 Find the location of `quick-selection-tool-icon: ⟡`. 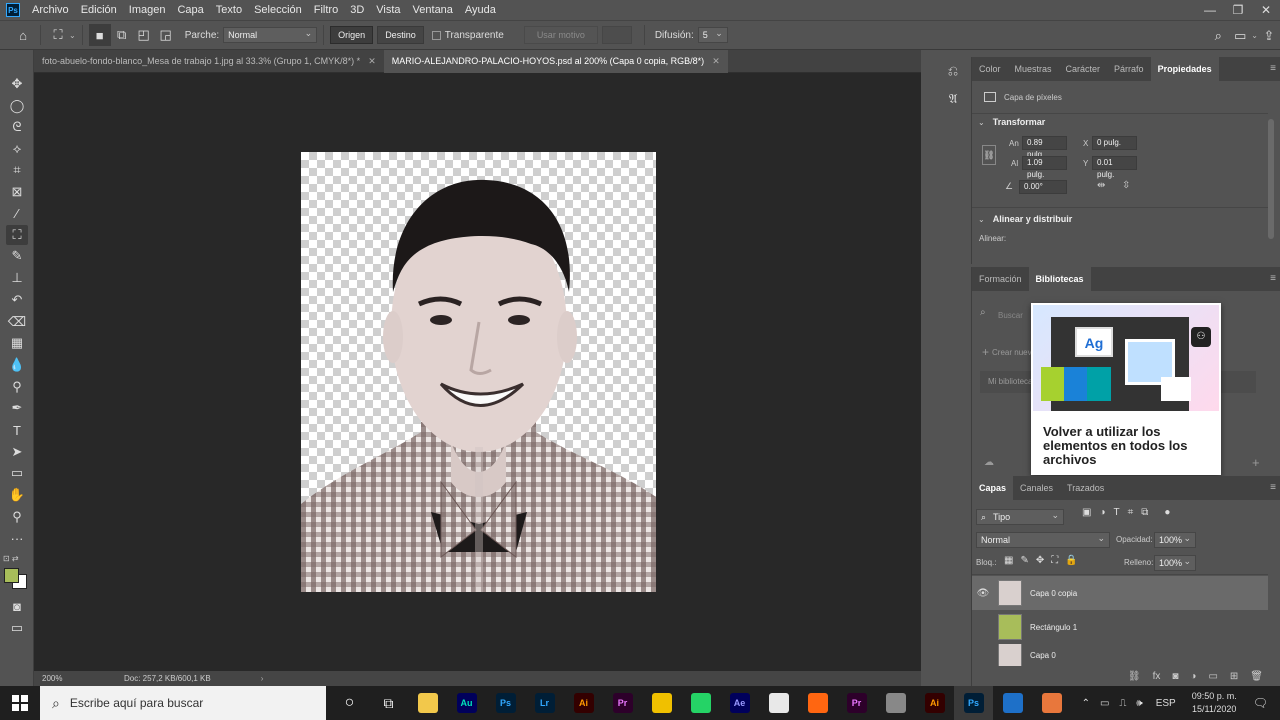

quick-selection-tool-icon: ⟡ is located at coordinates (17, 149).